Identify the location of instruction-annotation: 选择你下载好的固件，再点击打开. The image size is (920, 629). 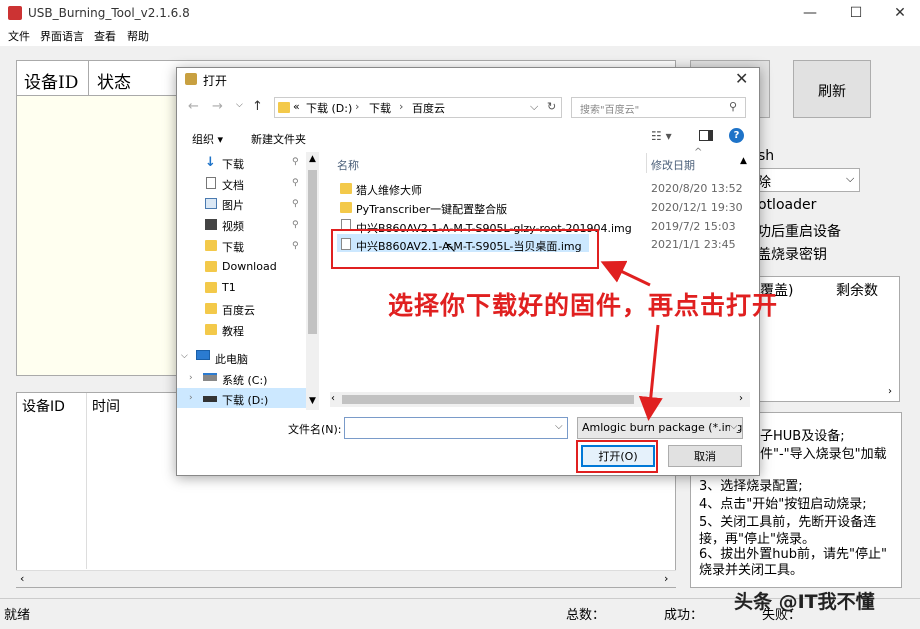
(583, 305).